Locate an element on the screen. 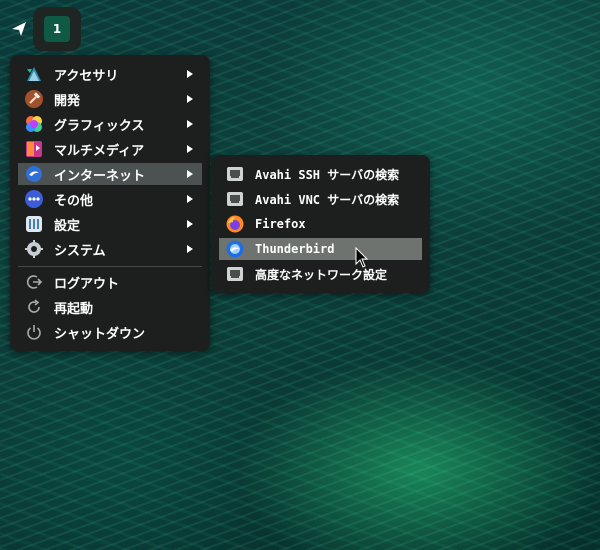 Image resolution: width=600 pixels, height=550 pixels. graphics-icon is located at coordinates (34, 124).